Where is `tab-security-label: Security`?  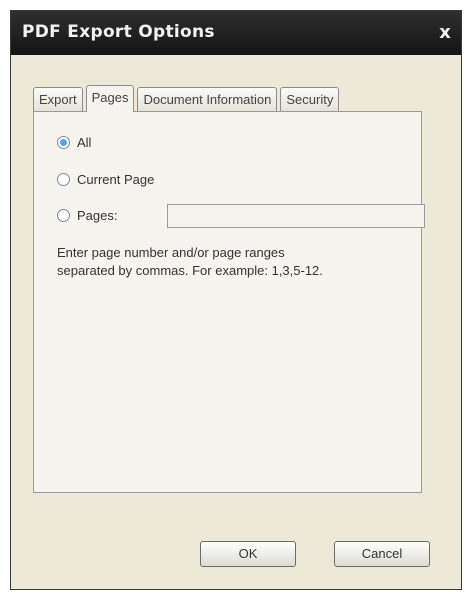
tab-security-label: Security is located at coordinates (310, 99).